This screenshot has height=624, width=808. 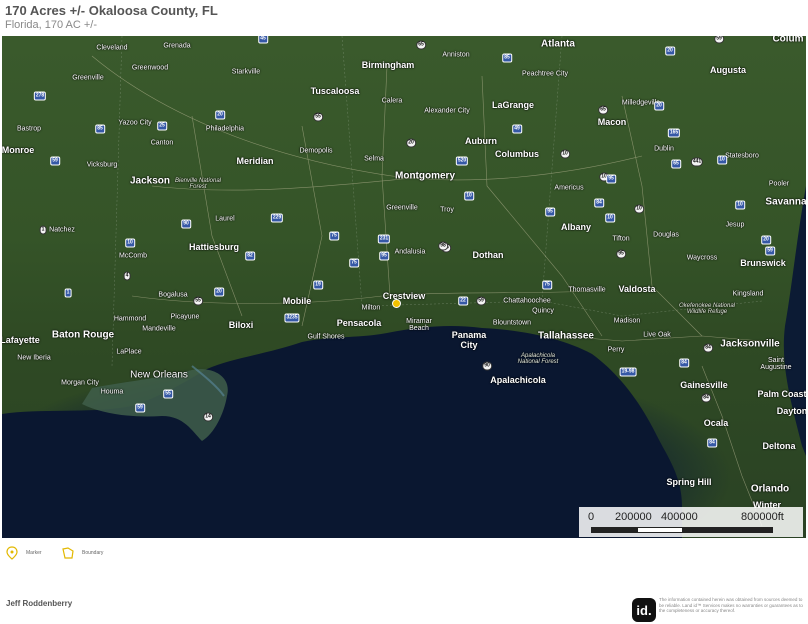 I want to click on highway-shield: 75, so click(x=334, y=236).